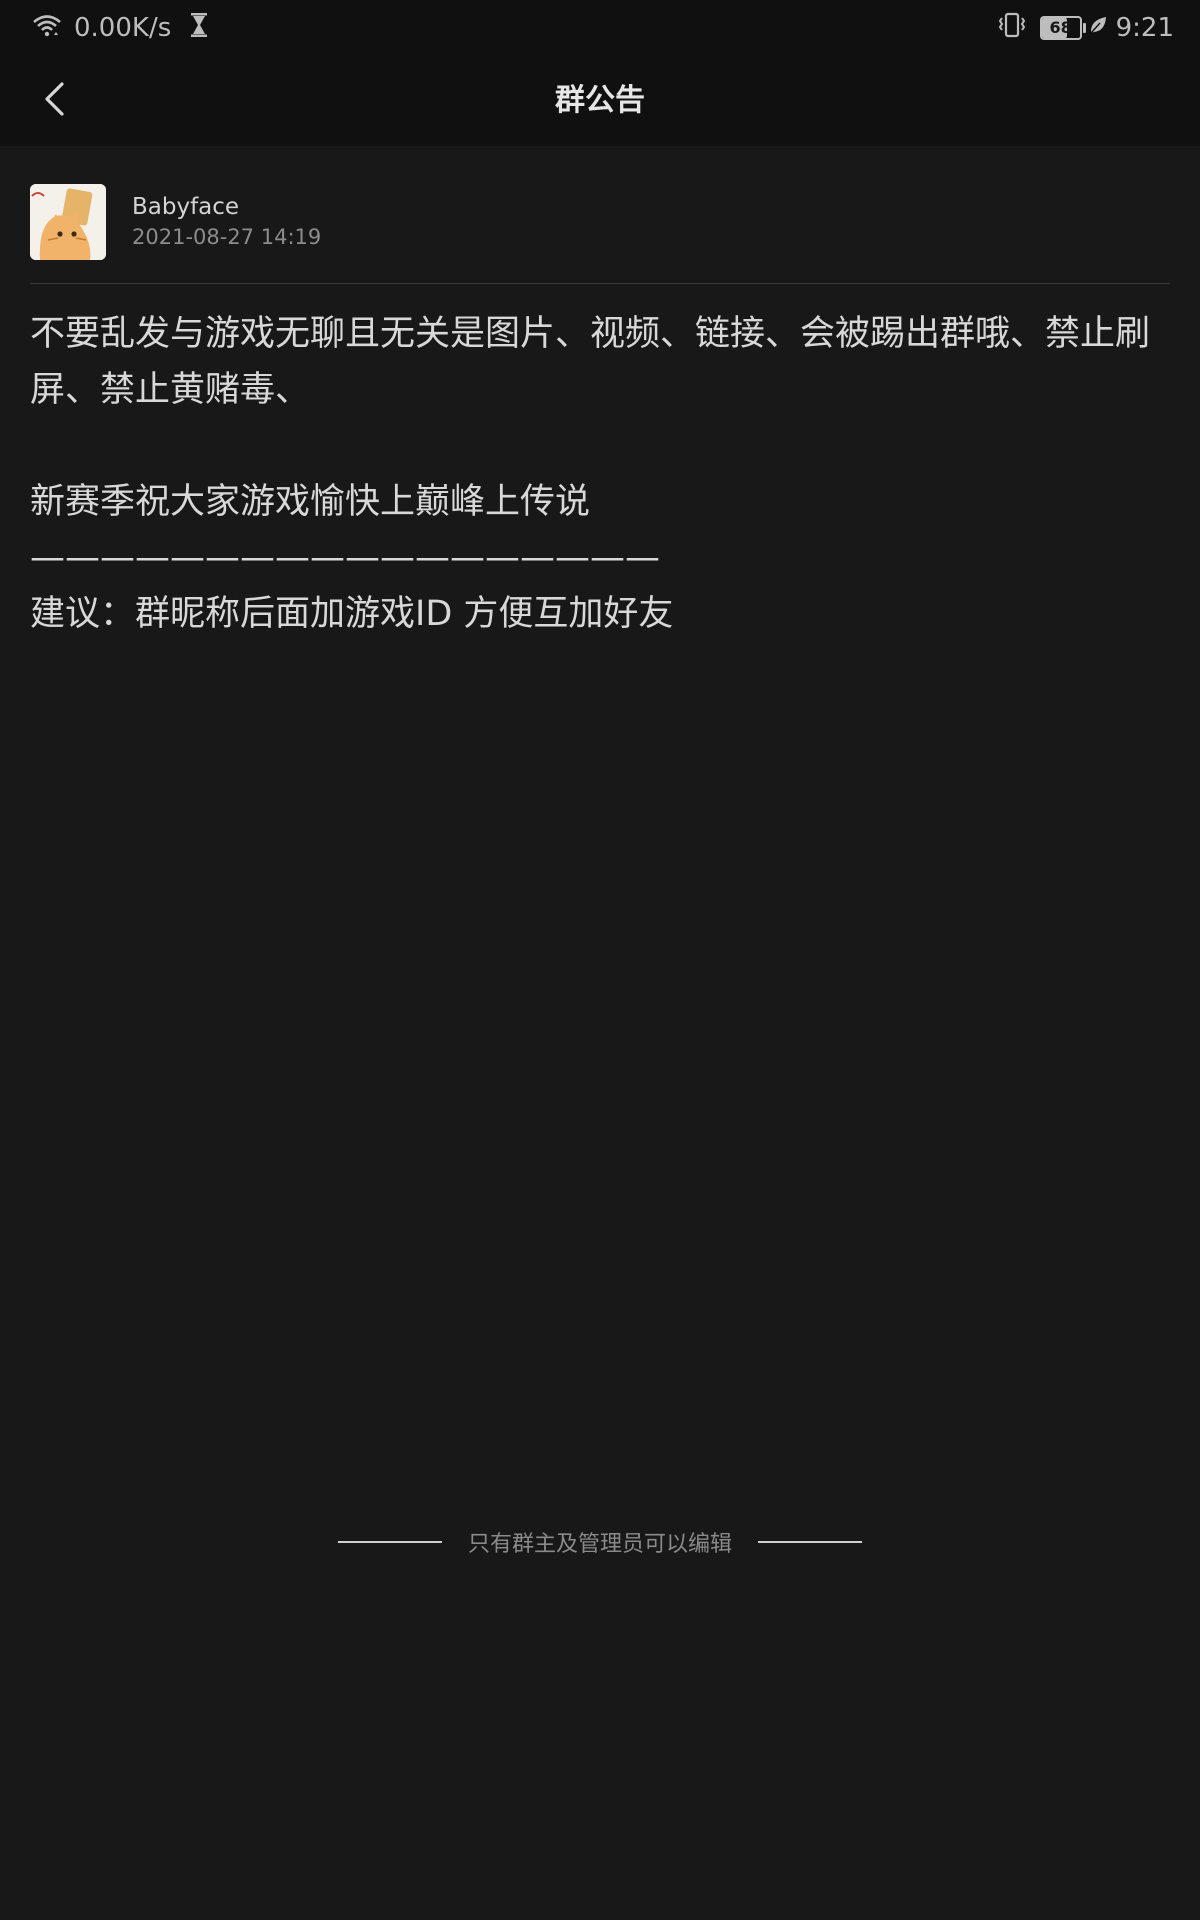 This screenshot has height=1920, width=1200. I want to click on chevron-left-icon, so click(54, 101).